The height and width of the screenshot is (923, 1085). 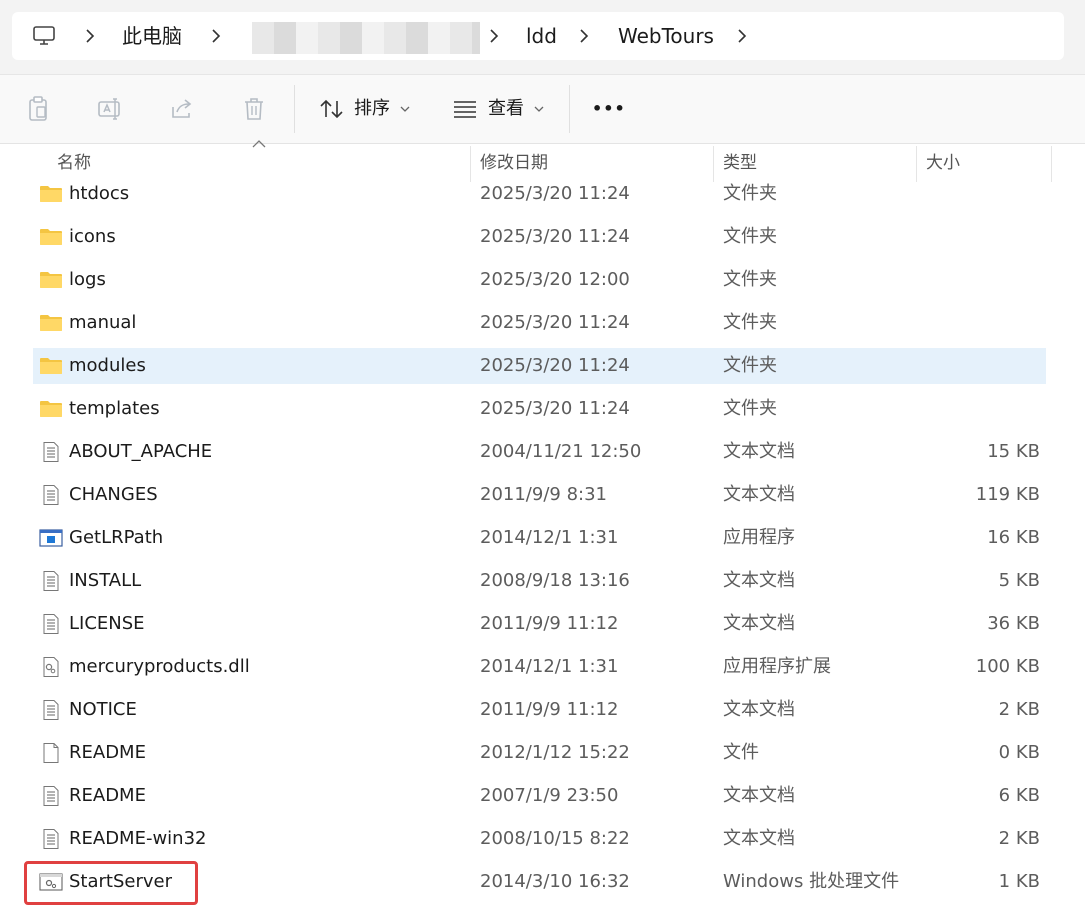 I want to click on file-size: 119 KB, so click(x=1007, y=494).